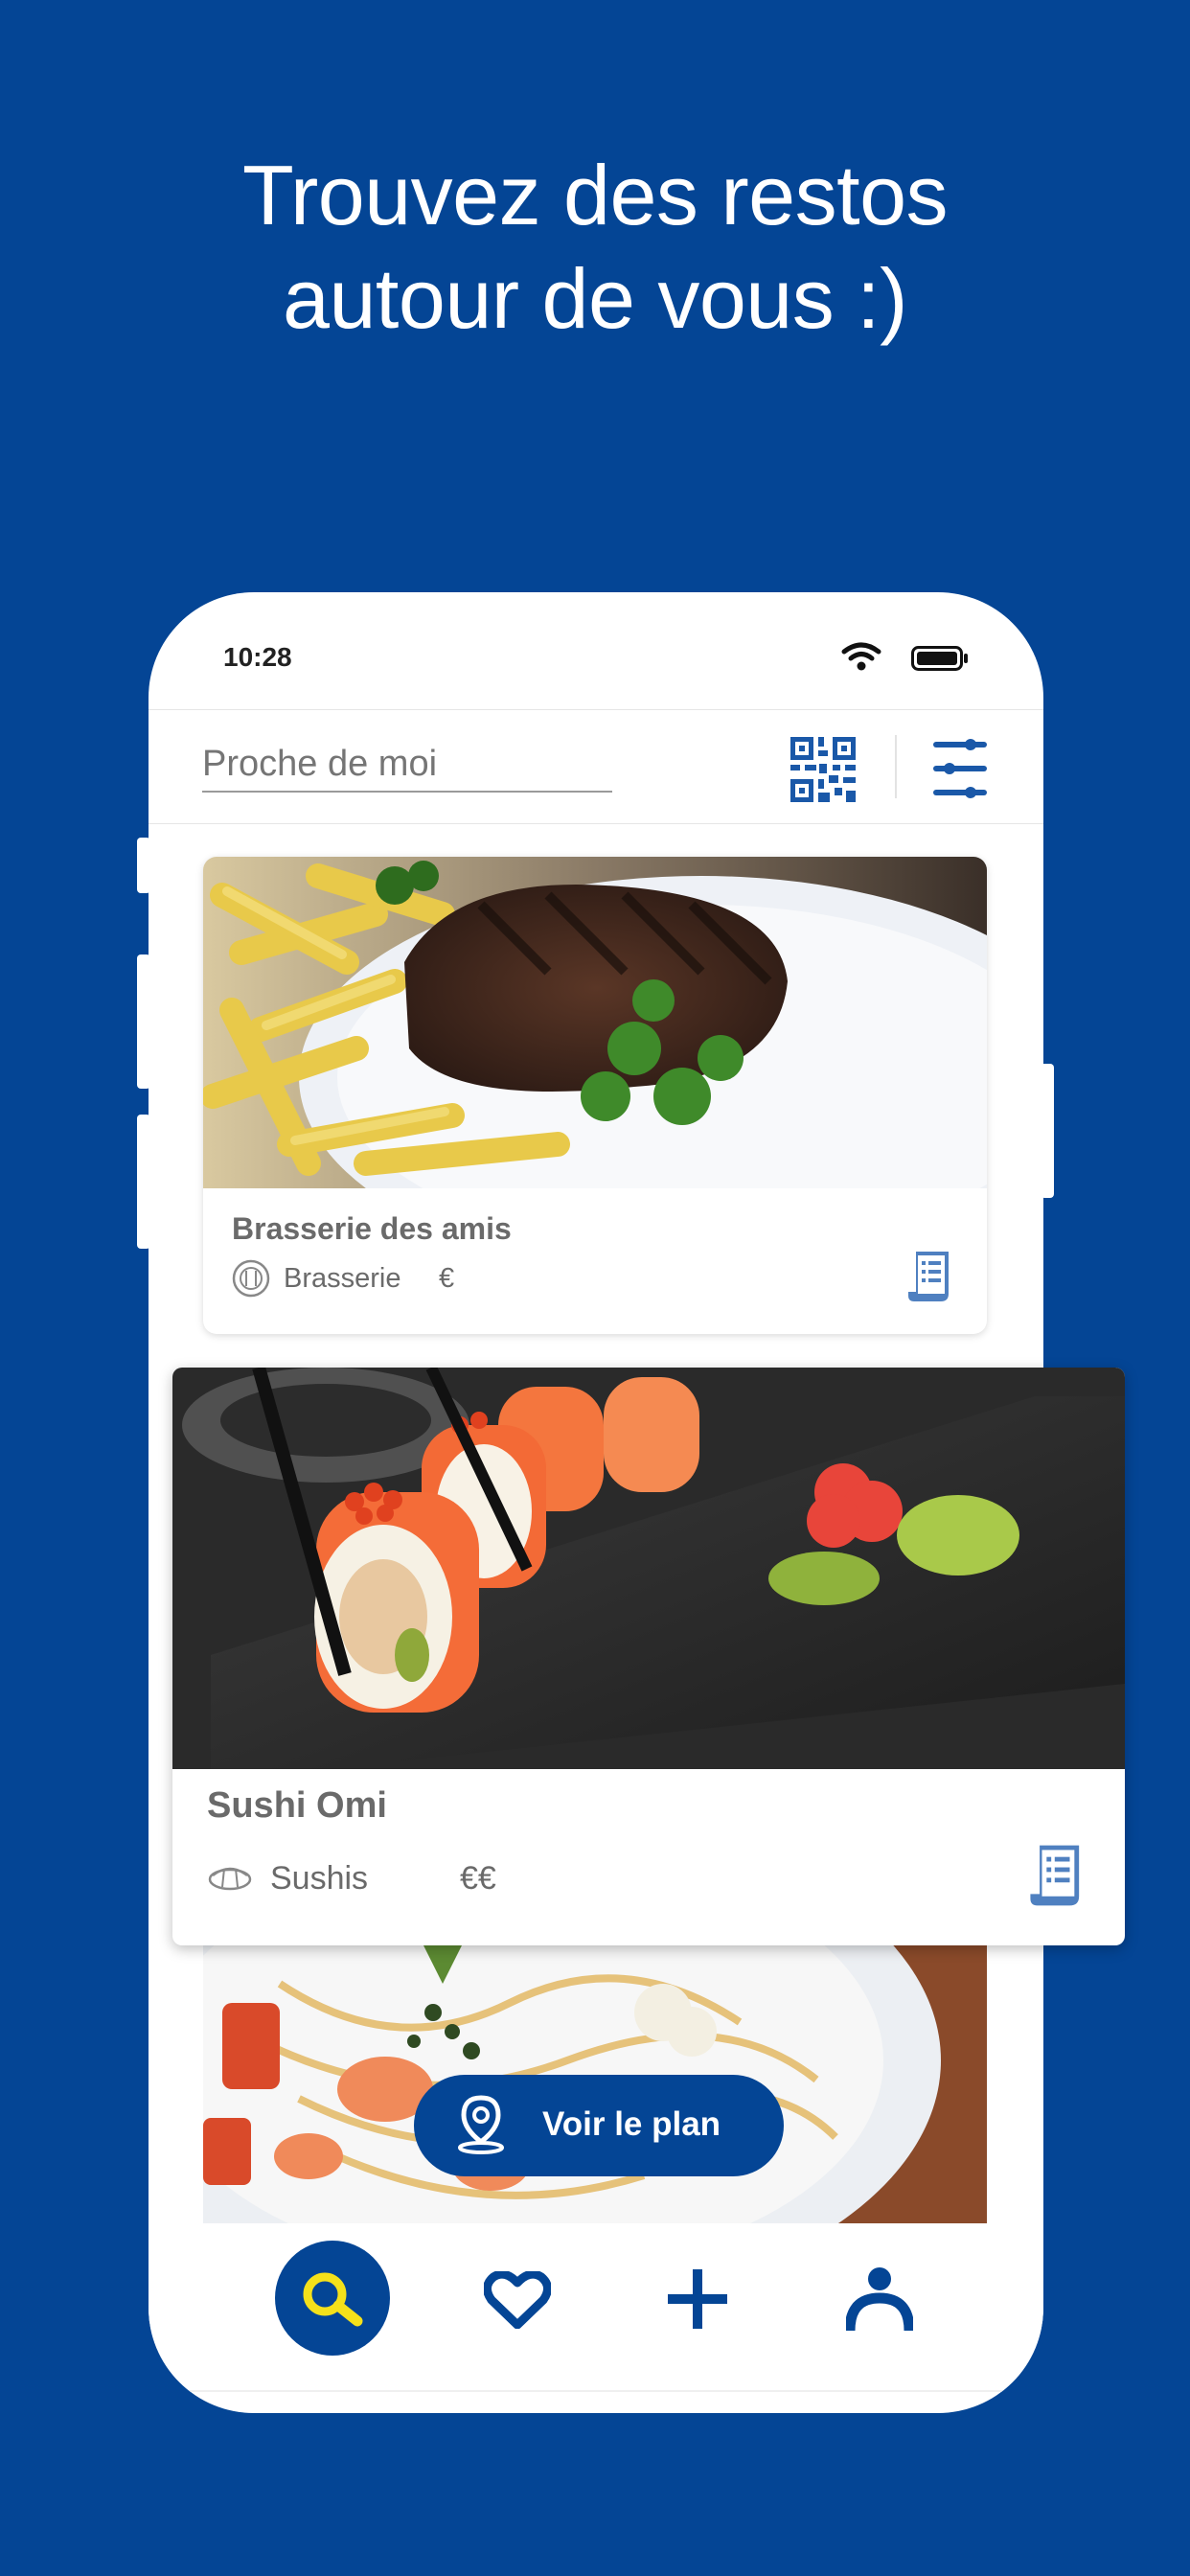  I want to click on tab-profile, so click(880, 2305).